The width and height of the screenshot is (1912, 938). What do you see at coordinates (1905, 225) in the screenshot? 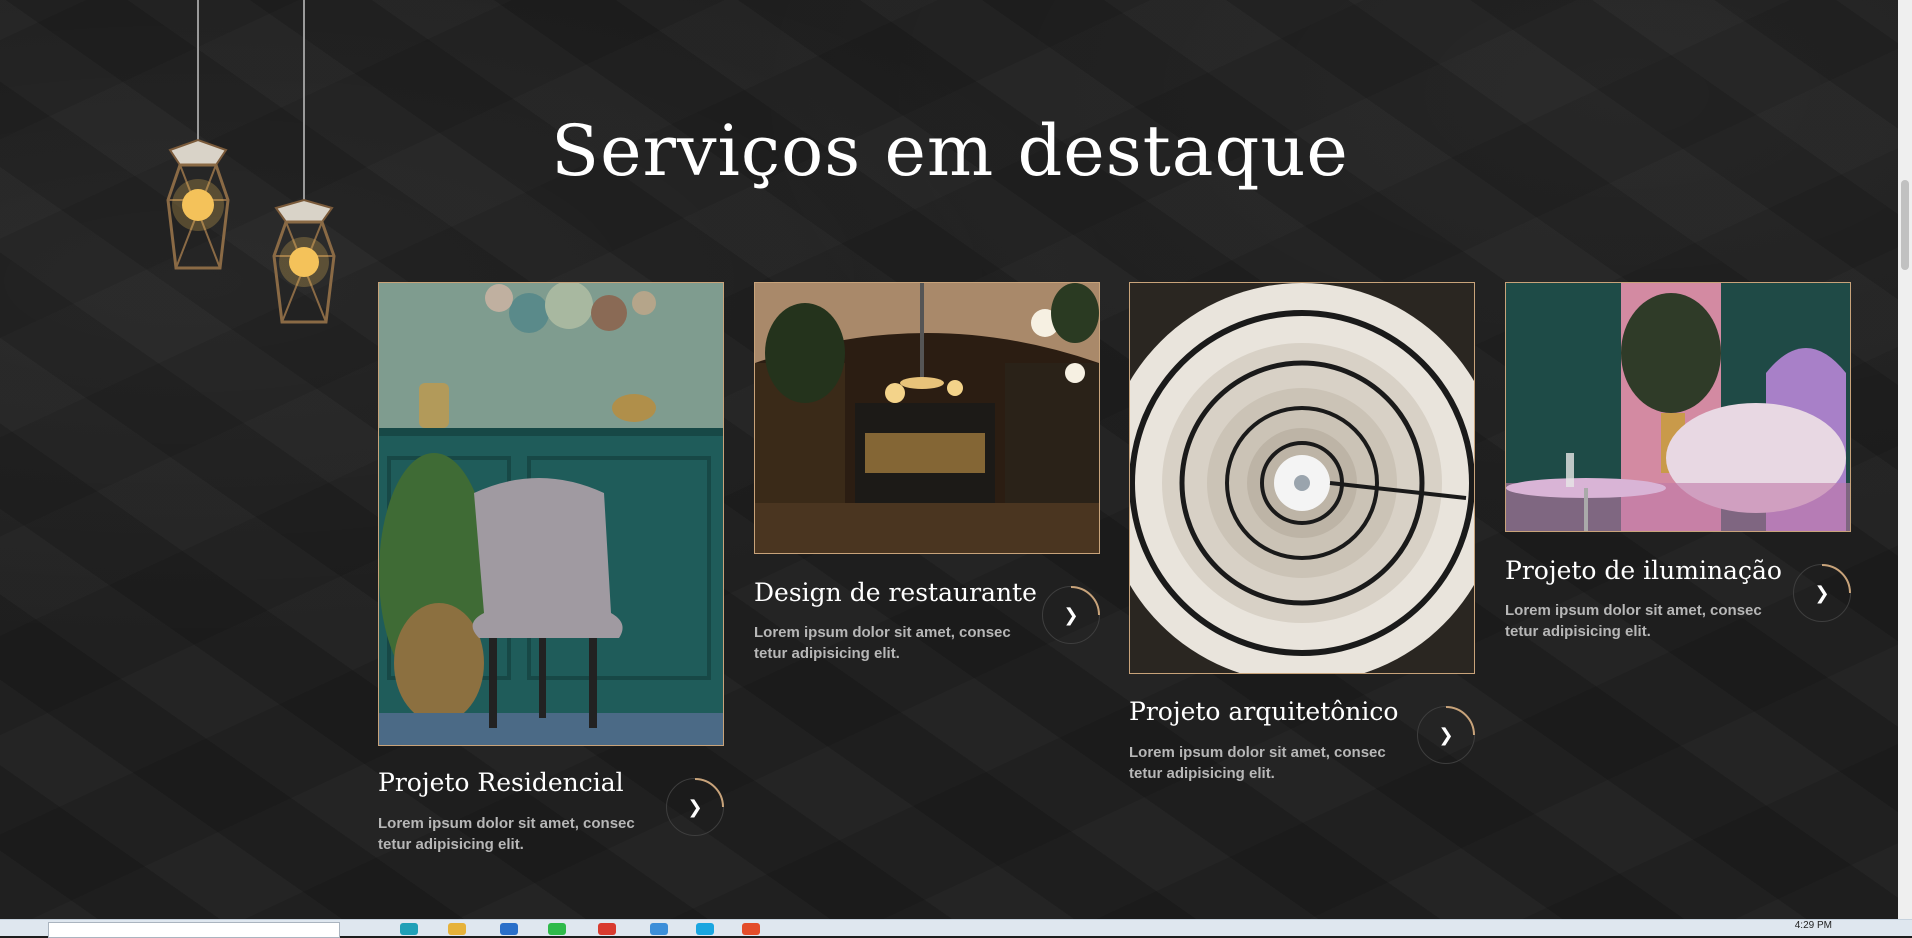
I see `scrollbar-thumb` at bounding box center [1905, 225].